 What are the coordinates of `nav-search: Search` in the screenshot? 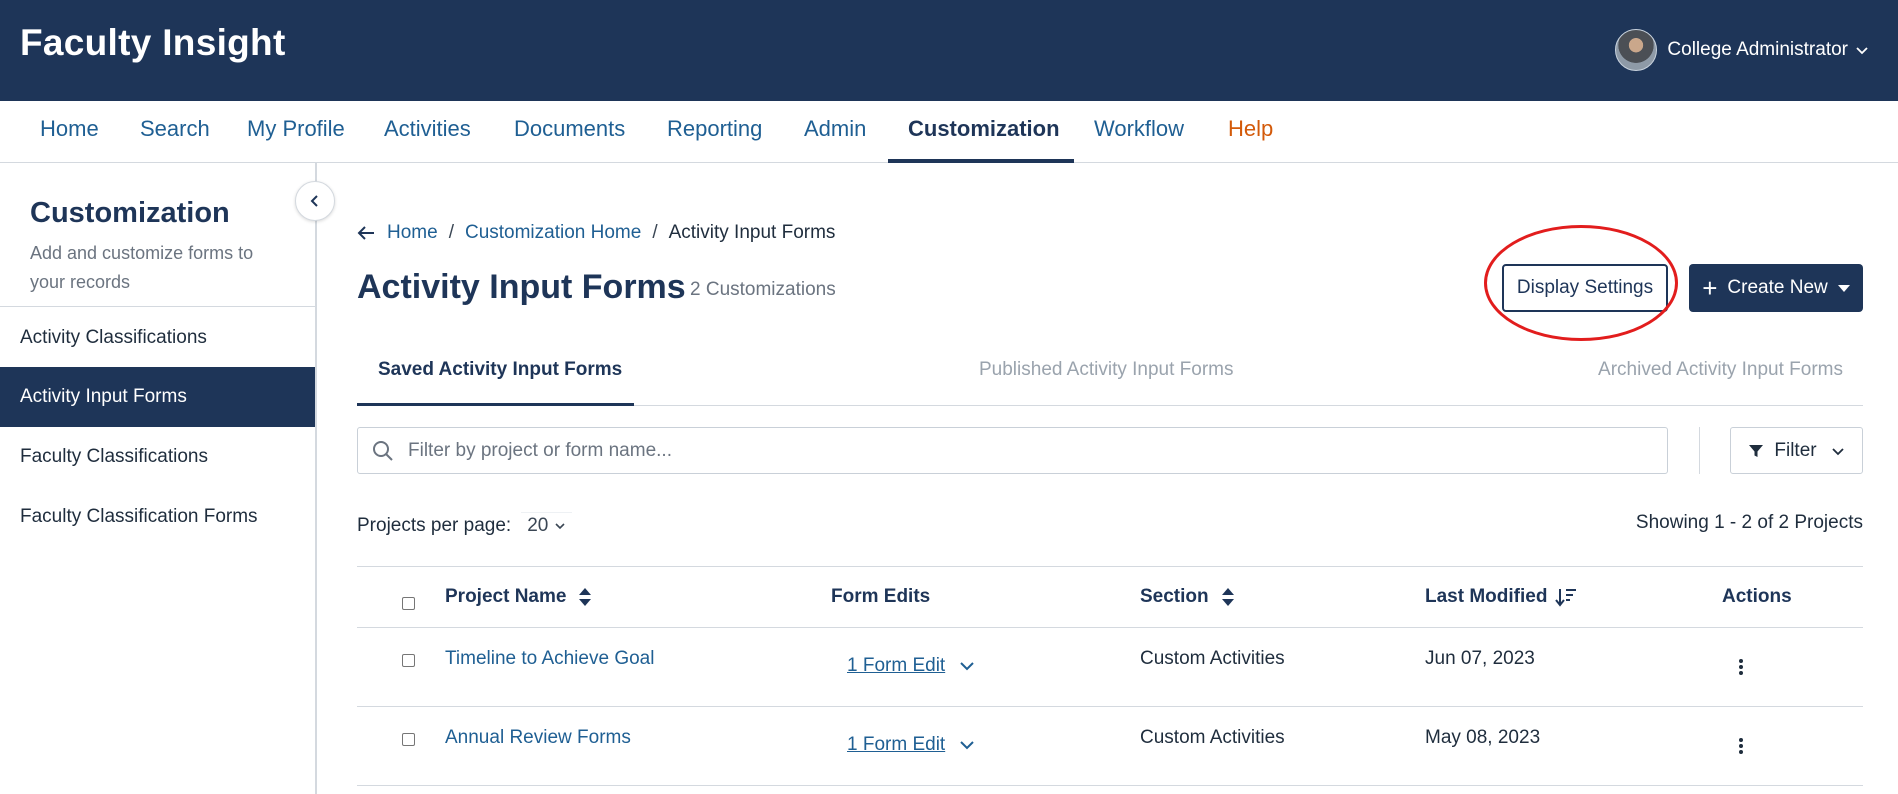 It's located at (175, 132).